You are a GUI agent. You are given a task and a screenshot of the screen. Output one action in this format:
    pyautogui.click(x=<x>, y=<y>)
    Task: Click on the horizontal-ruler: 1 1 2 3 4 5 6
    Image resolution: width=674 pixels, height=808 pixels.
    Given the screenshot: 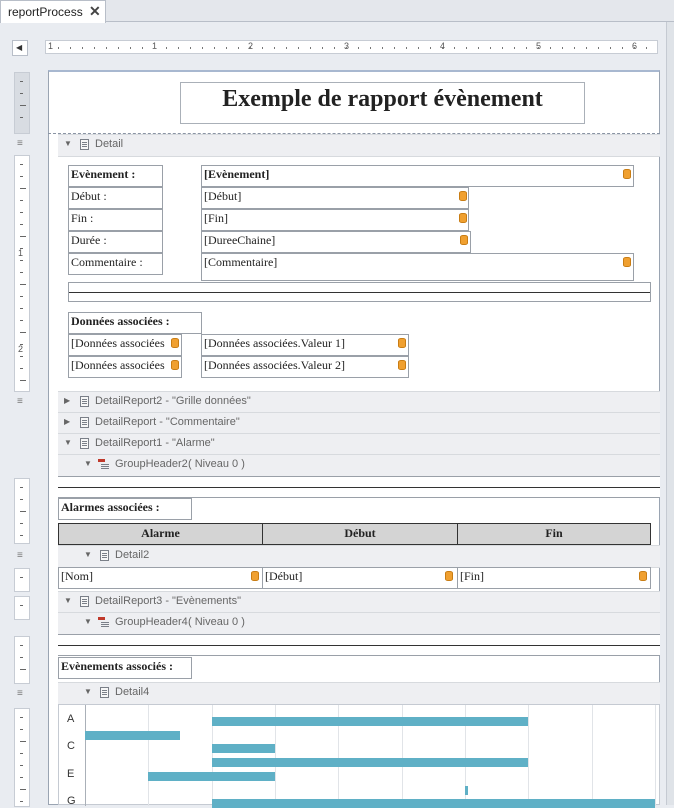 What is the action you would take?
    pyautogui.click(x=351, y=47)
    